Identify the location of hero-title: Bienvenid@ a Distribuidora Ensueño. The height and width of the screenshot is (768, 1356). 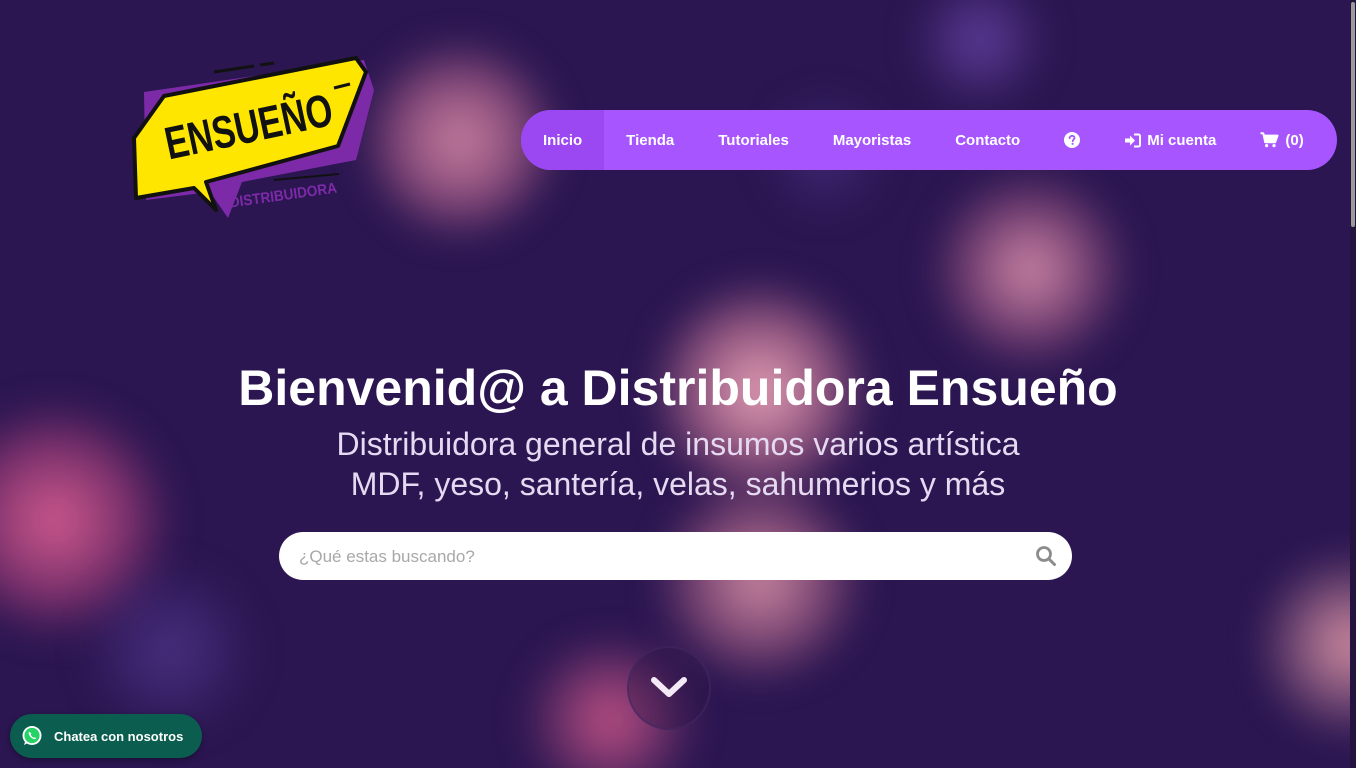
(678, 388).